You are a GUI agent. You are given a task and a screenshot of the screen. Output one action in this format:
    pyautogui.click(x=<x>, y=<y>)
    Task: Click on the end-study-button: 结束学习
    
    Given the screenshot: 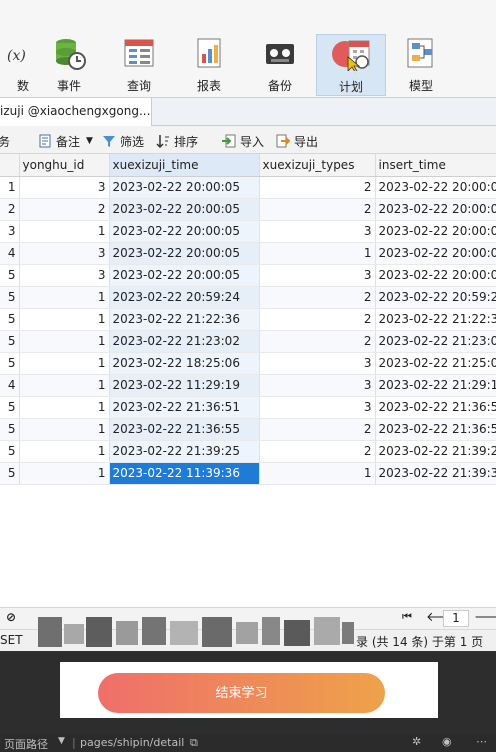 What is the action you would take?
    pyautogui.click(x=241, y=693)
    